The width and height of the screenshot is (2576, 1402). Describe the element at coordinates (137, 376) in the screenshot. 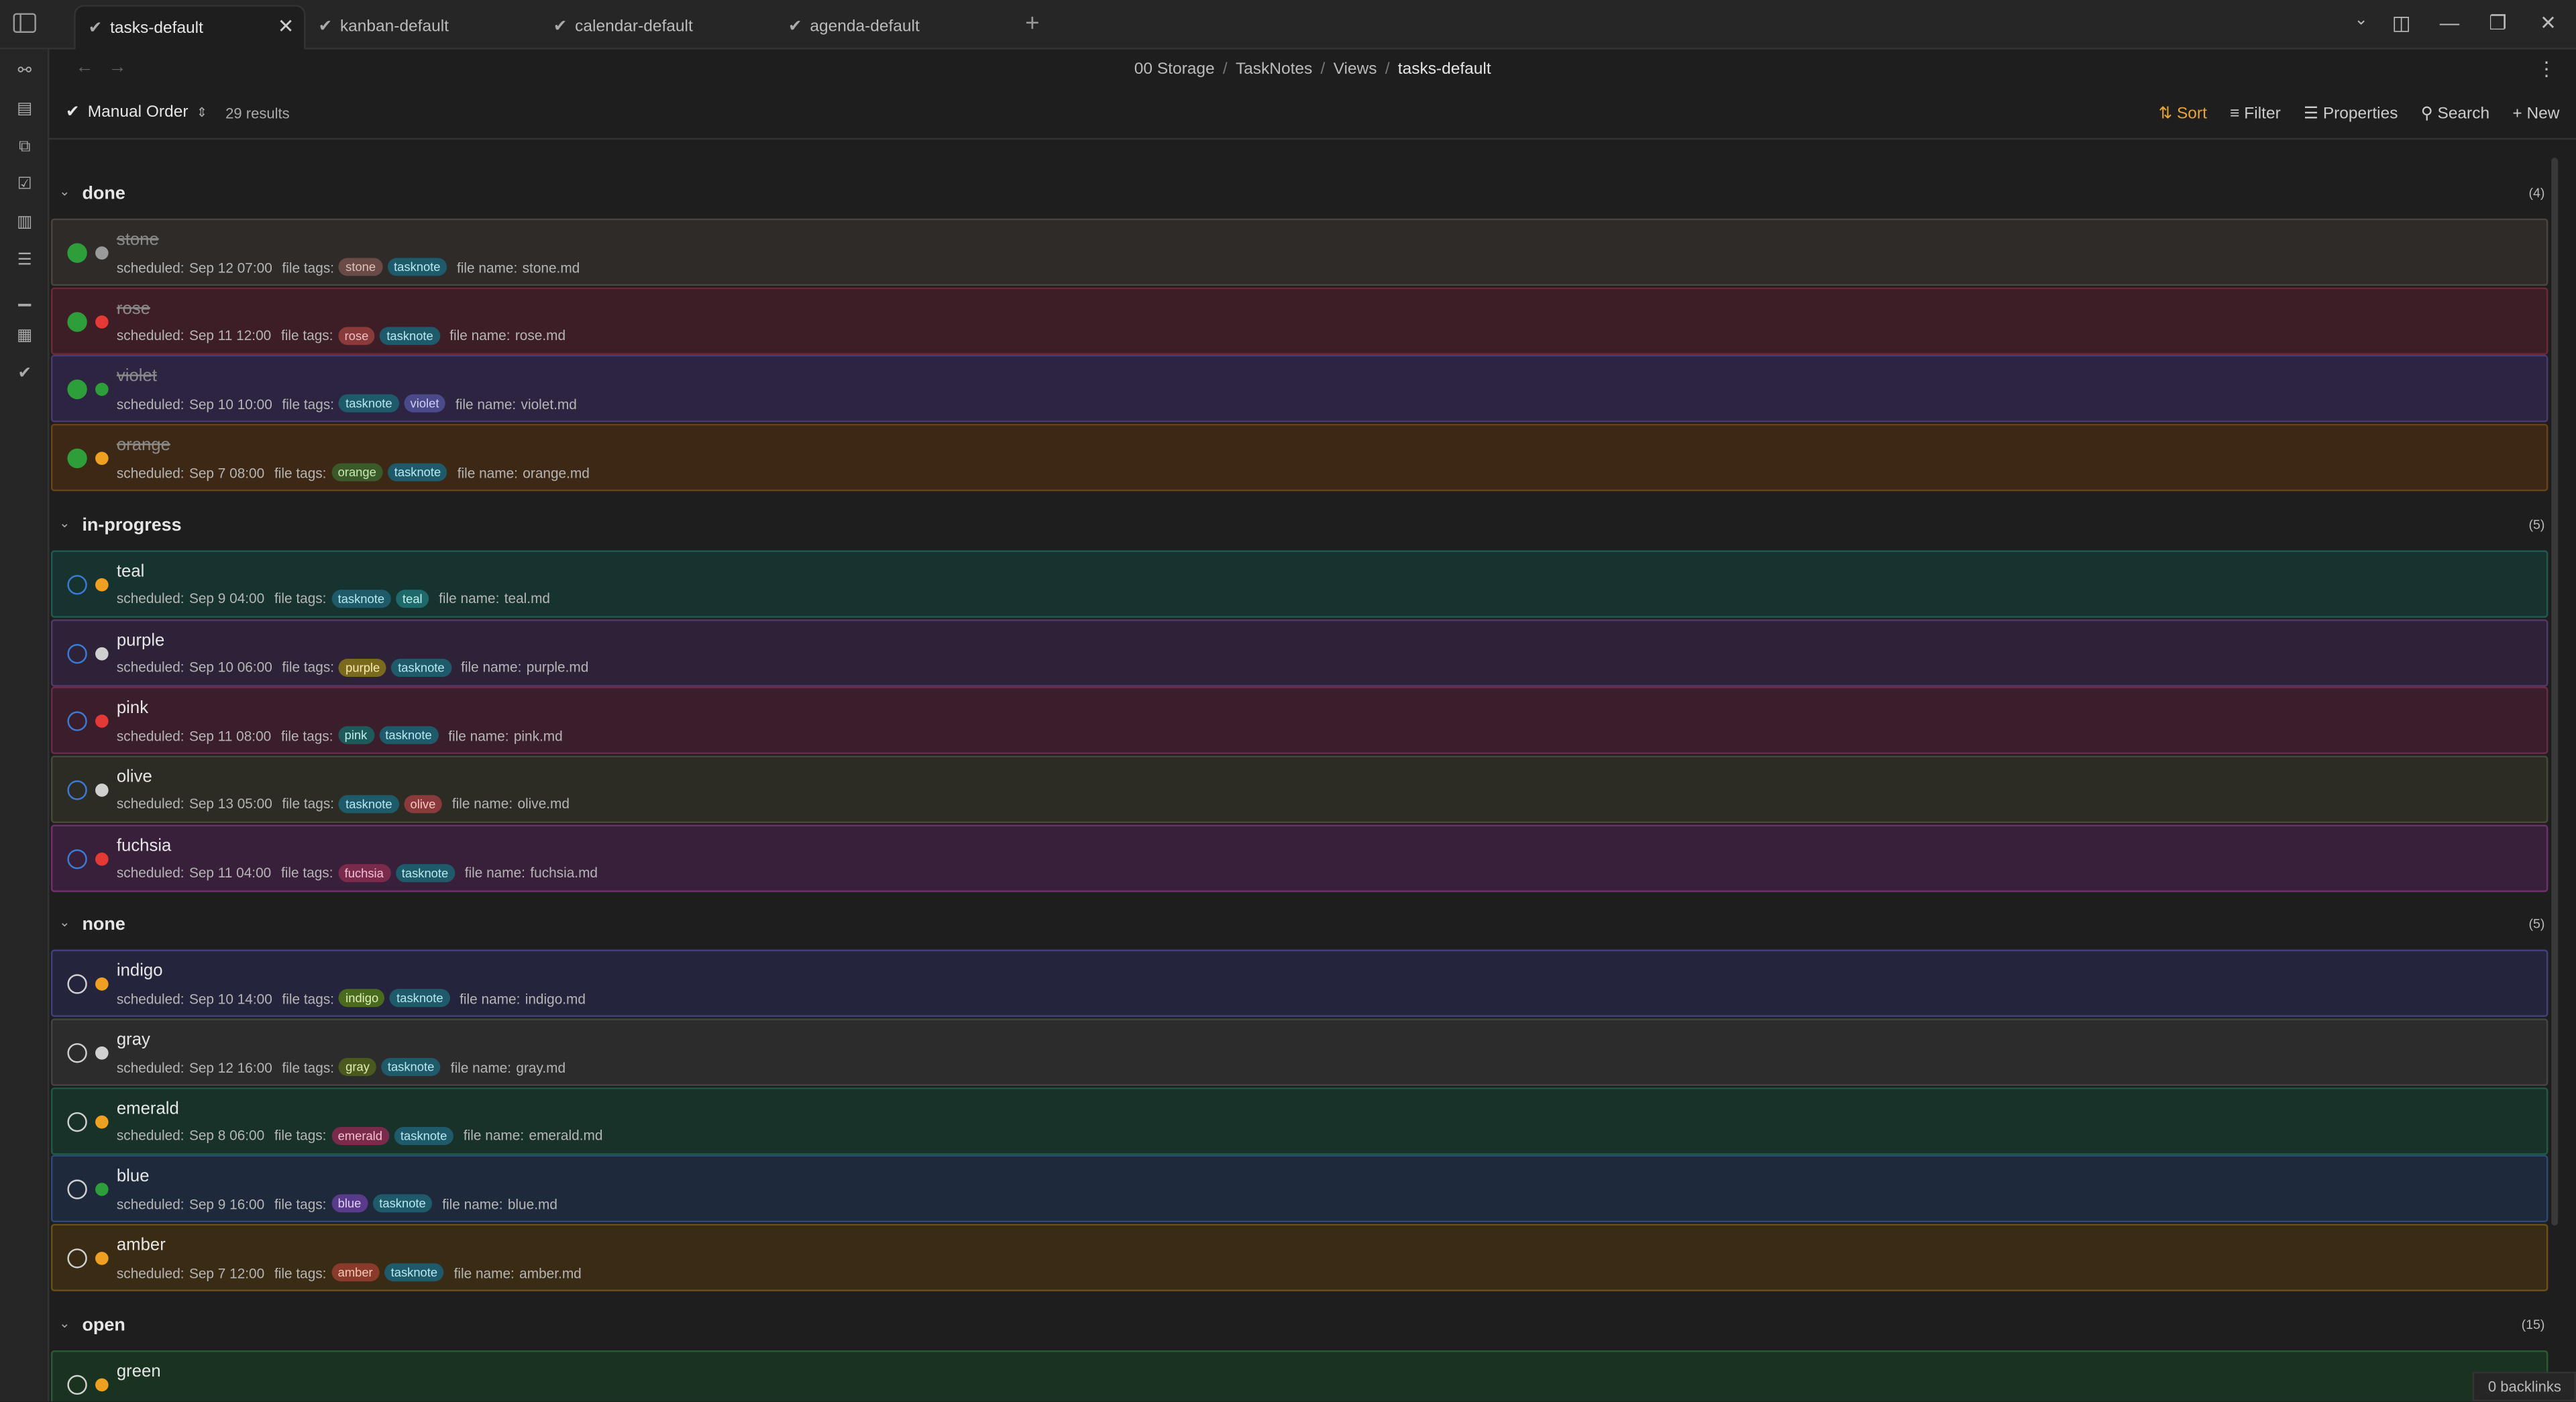

I see `task-title: violet` at that location.